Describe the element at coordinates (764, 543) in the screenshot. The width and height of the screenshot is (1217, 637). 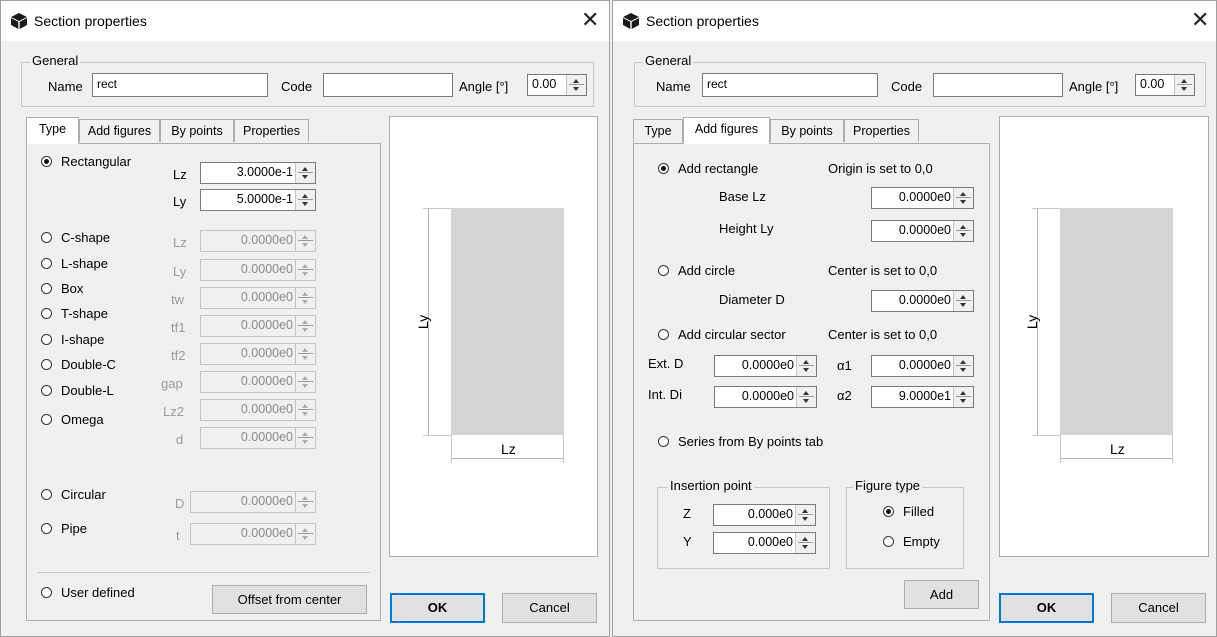
I see `insertion-y-spinner: 0.000e0` at that location.